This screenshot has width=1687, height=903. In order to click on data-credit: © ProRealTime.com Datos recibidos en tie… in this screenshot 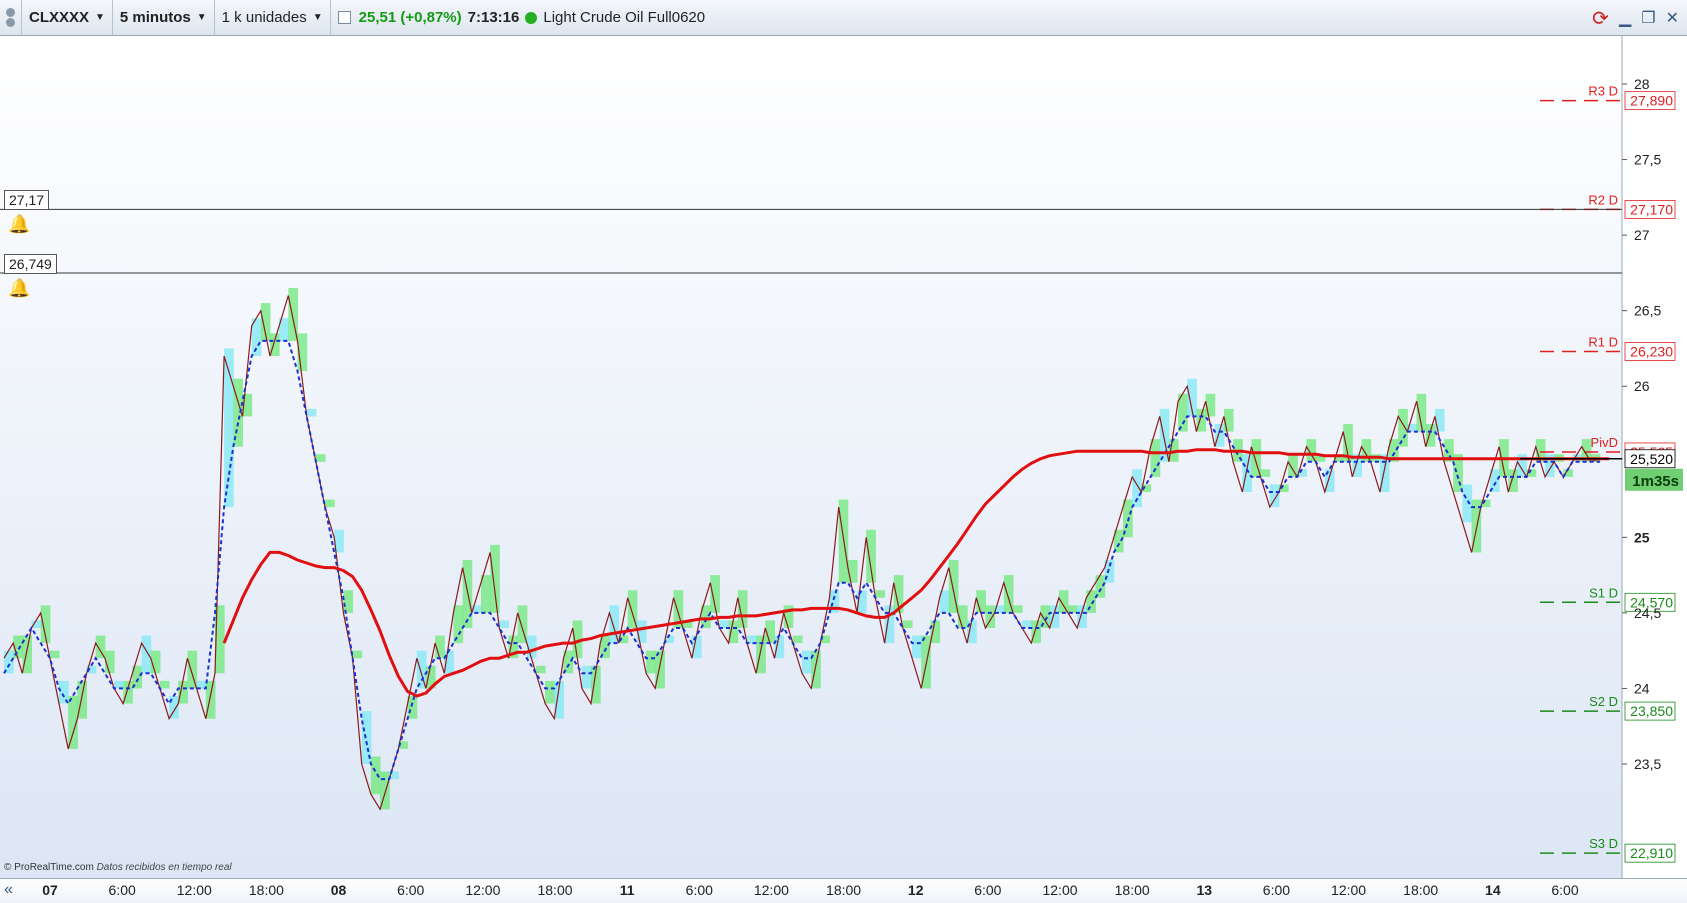, I will do `click(118, 867)`.